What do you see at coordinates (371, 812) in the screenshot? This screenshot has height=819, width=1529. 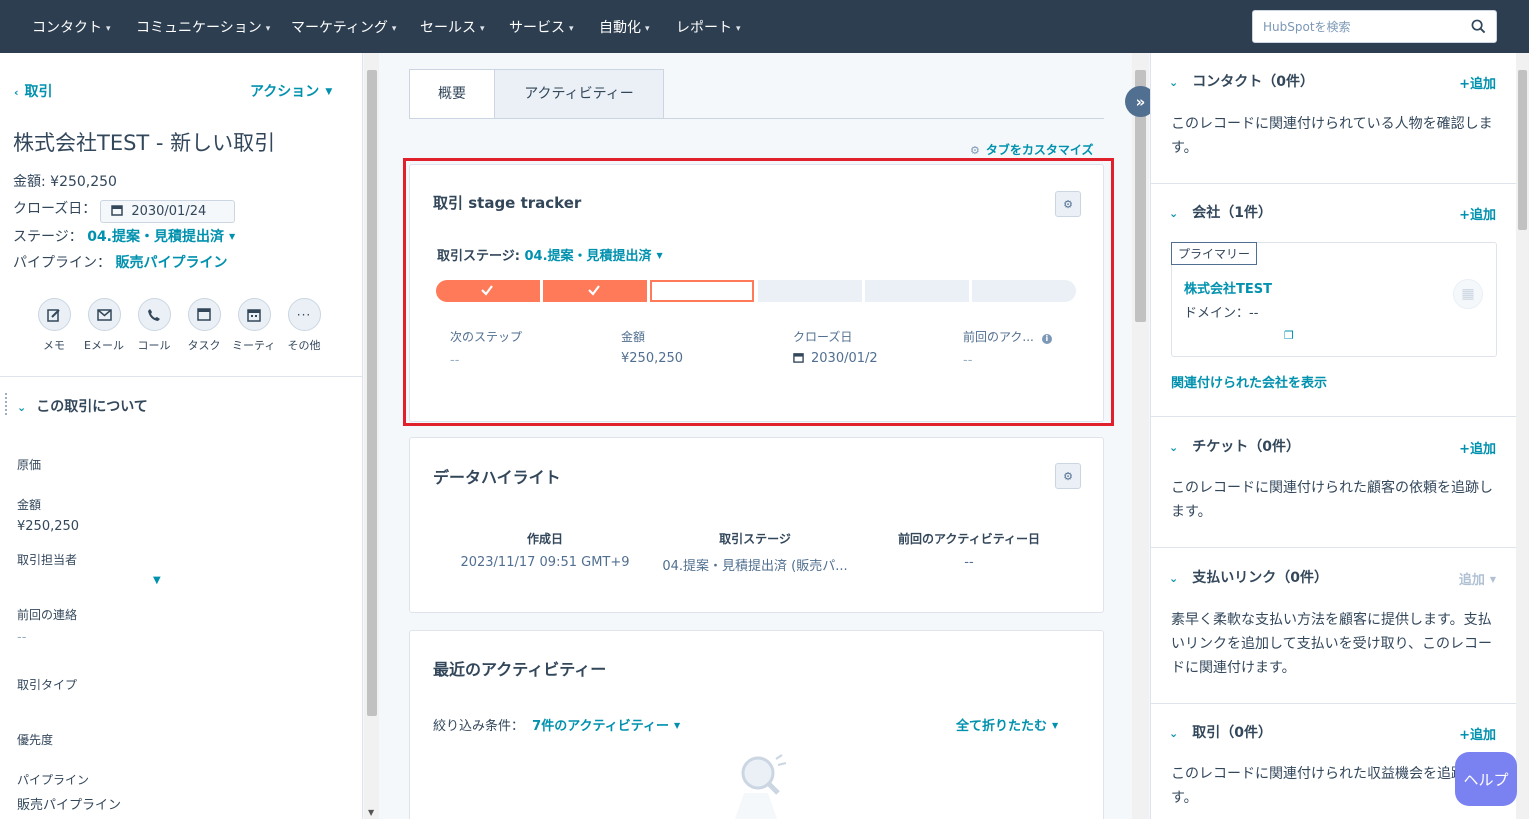 I see `scroll-down-icon: ▼` at bounding box center [371, 812].